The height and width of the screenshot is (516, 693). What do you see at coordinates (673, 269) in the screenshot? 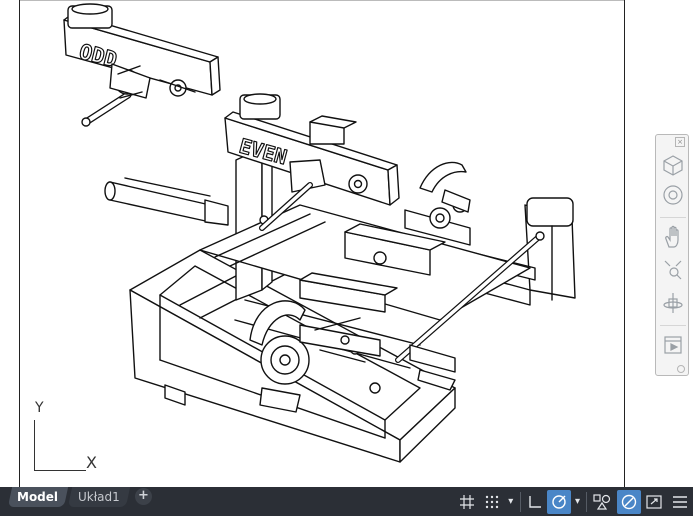
I see `zoom-icon` at bounding box center [673, 269].